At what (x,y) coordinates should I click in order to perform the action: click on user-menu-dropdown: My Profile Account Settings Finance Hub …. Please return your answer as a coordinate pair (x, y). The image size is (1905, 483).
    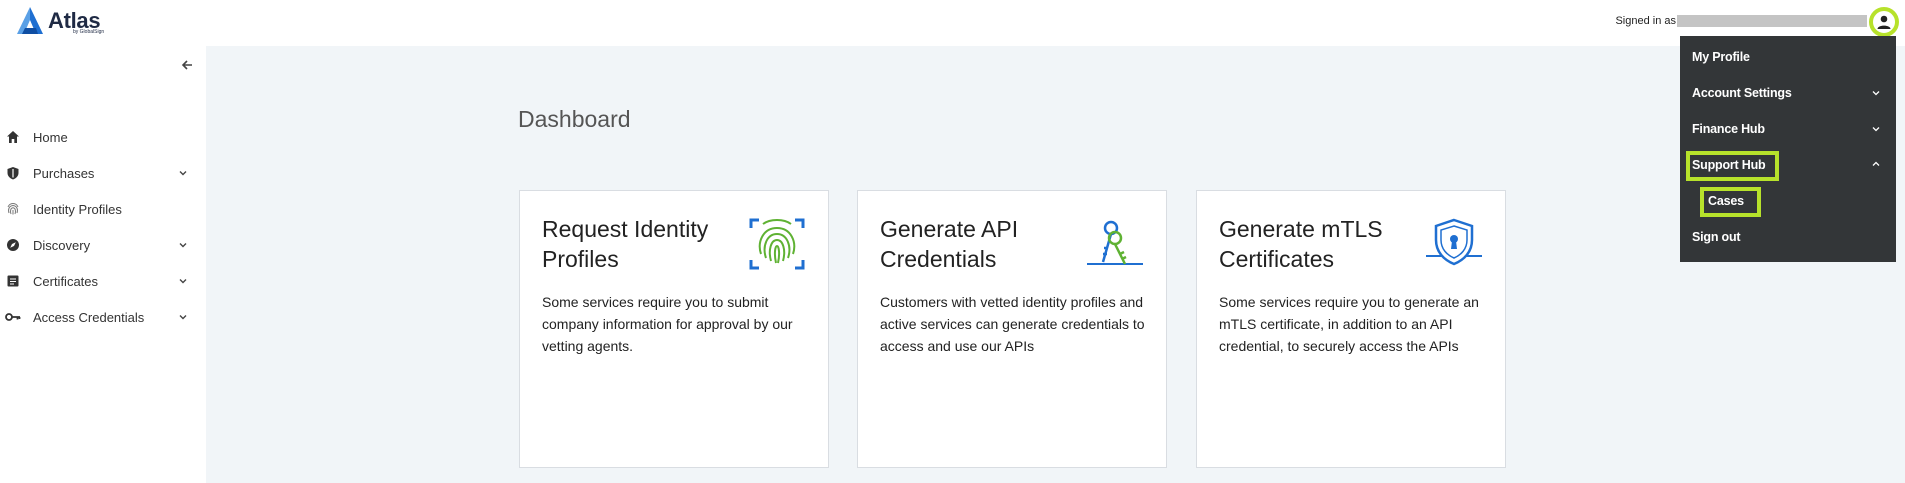
    Looking at the image, I should click on (1788, 149).